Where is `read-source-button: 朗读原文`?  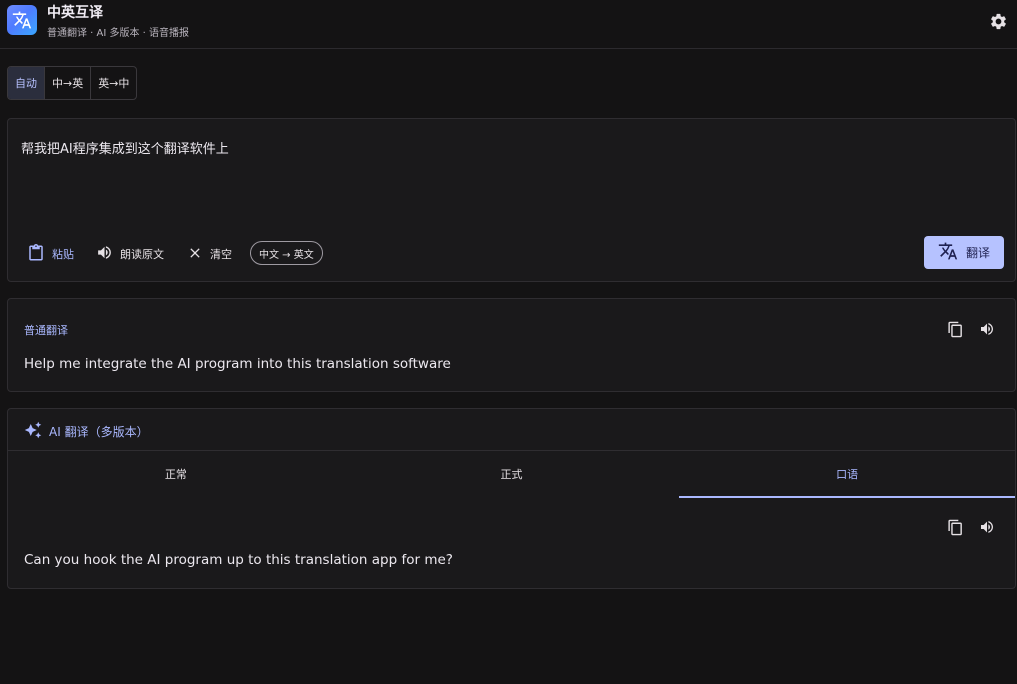 read-source-button: 朗读原文 is located at coordinates (130, 254).